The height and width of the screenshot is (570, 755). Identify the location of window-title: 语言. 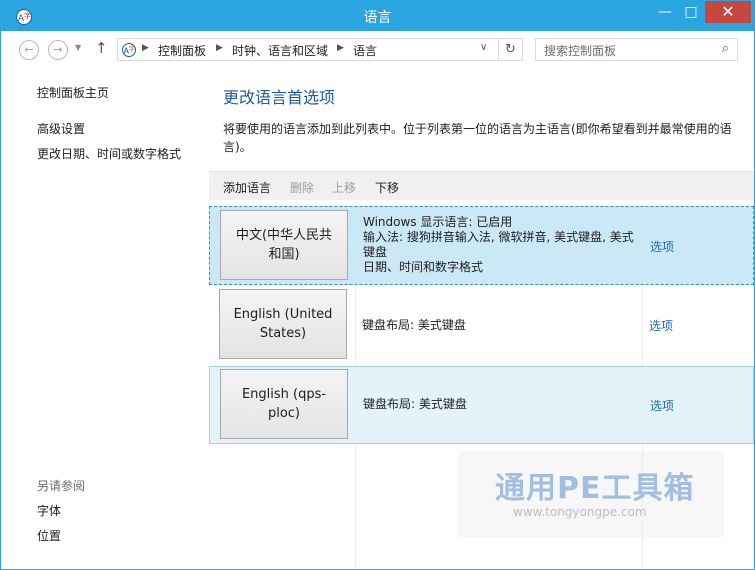
(377, 18).